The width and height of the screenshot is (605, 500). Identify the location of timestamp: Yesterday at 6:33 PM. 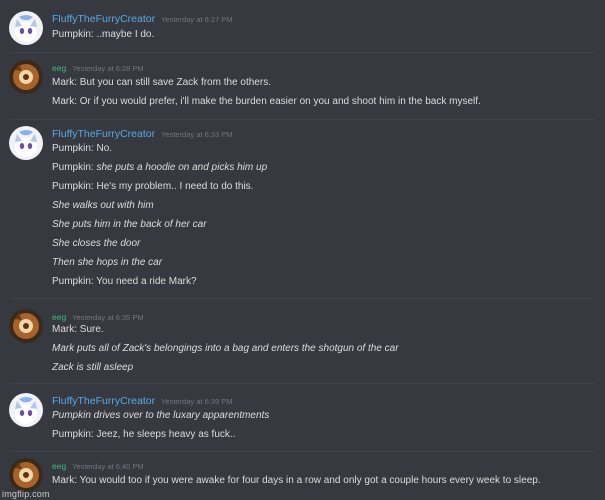
(197, 134).